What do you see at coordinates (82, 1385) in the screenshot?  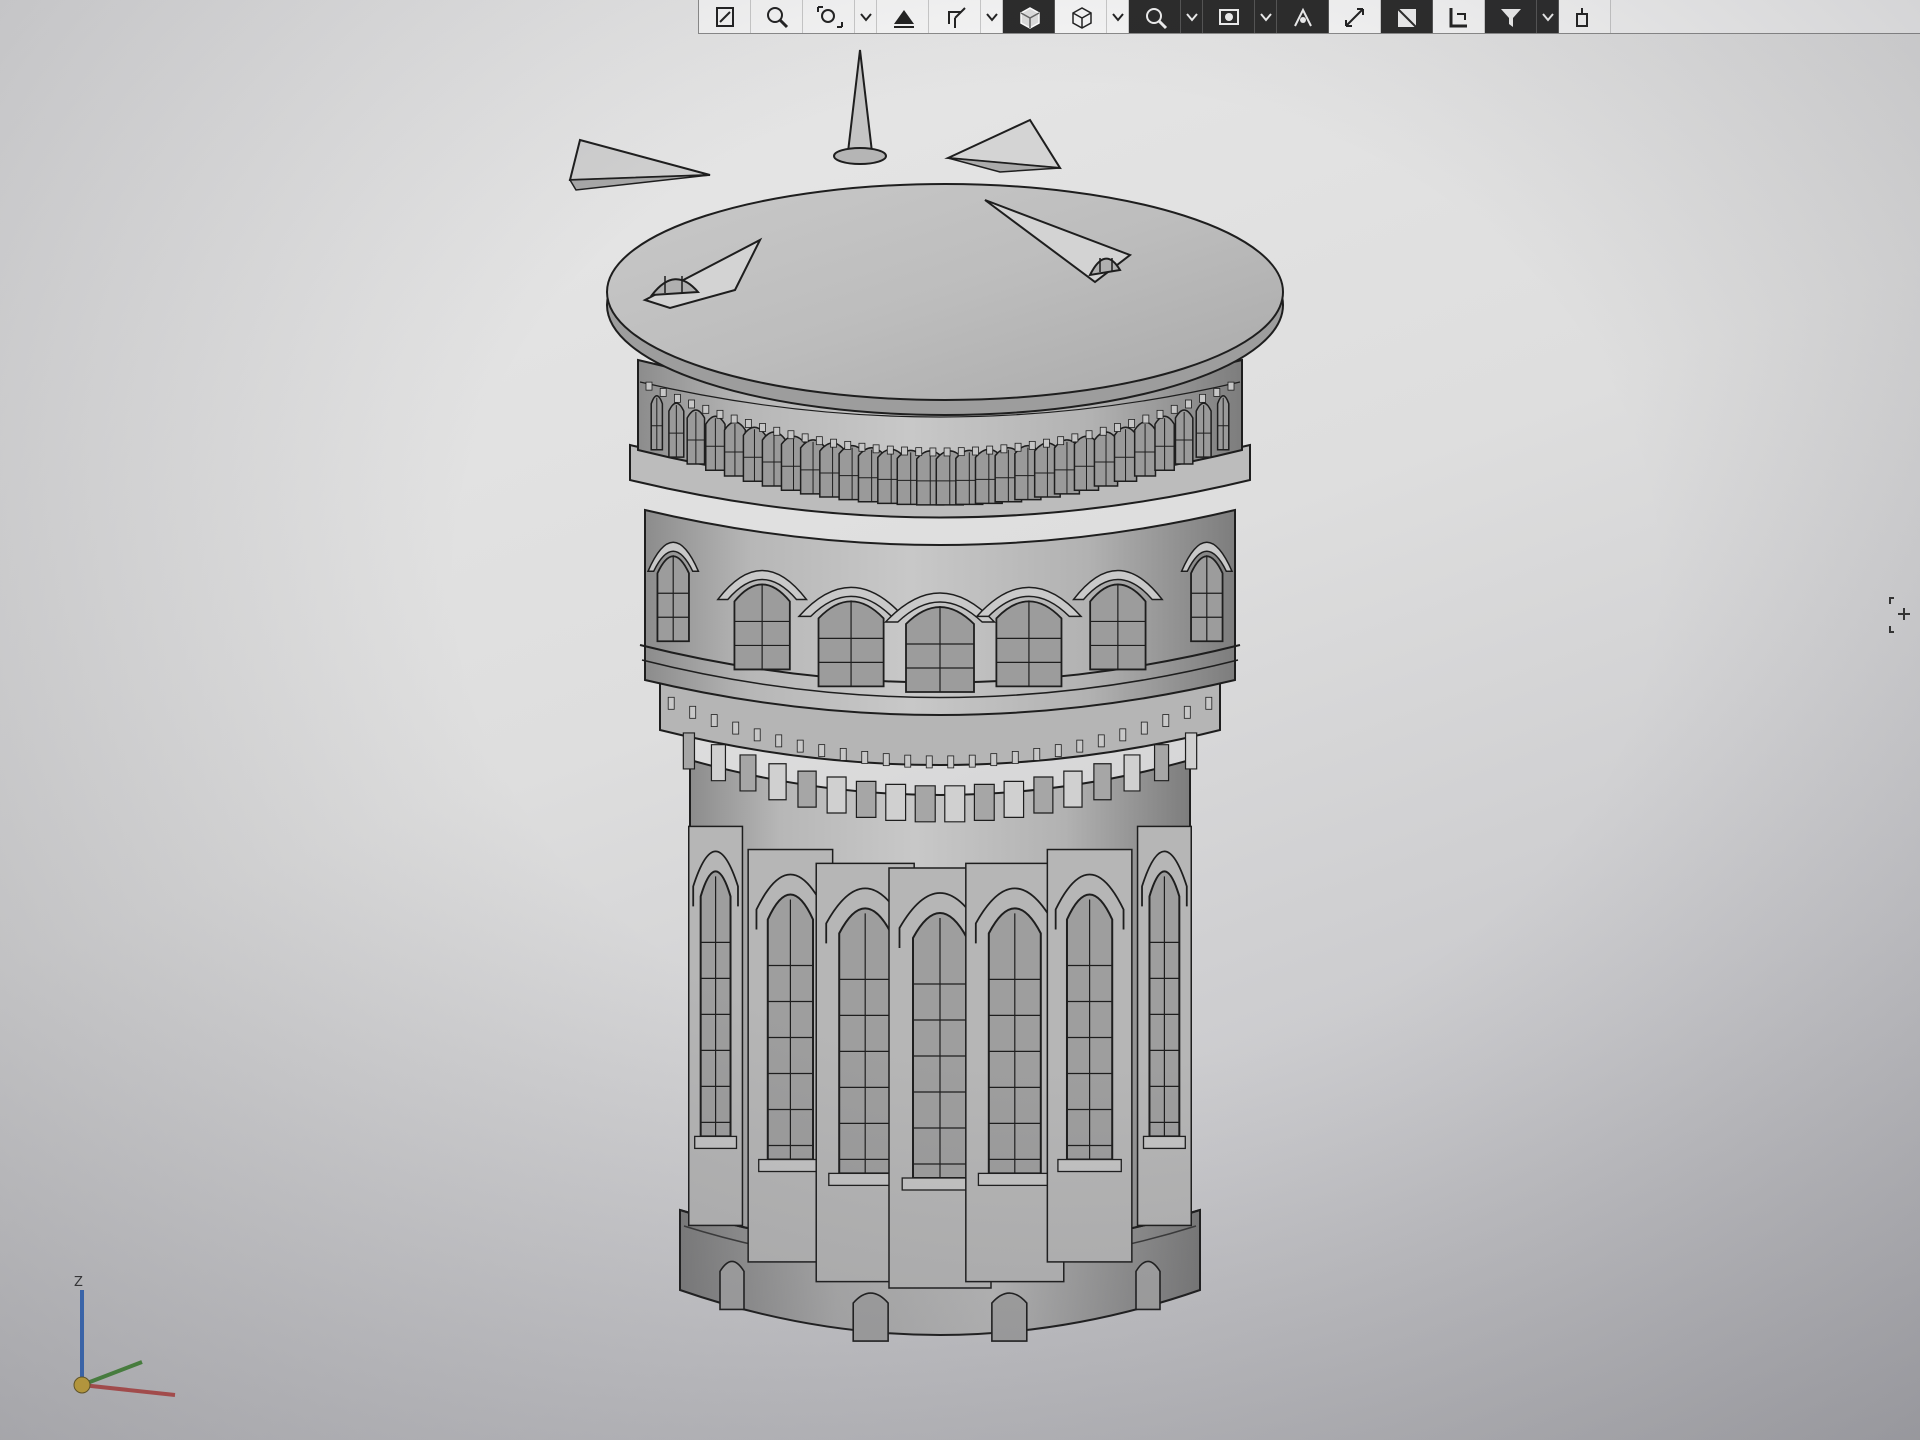 I see `triad-origin` at bounding box center [82, 1385].